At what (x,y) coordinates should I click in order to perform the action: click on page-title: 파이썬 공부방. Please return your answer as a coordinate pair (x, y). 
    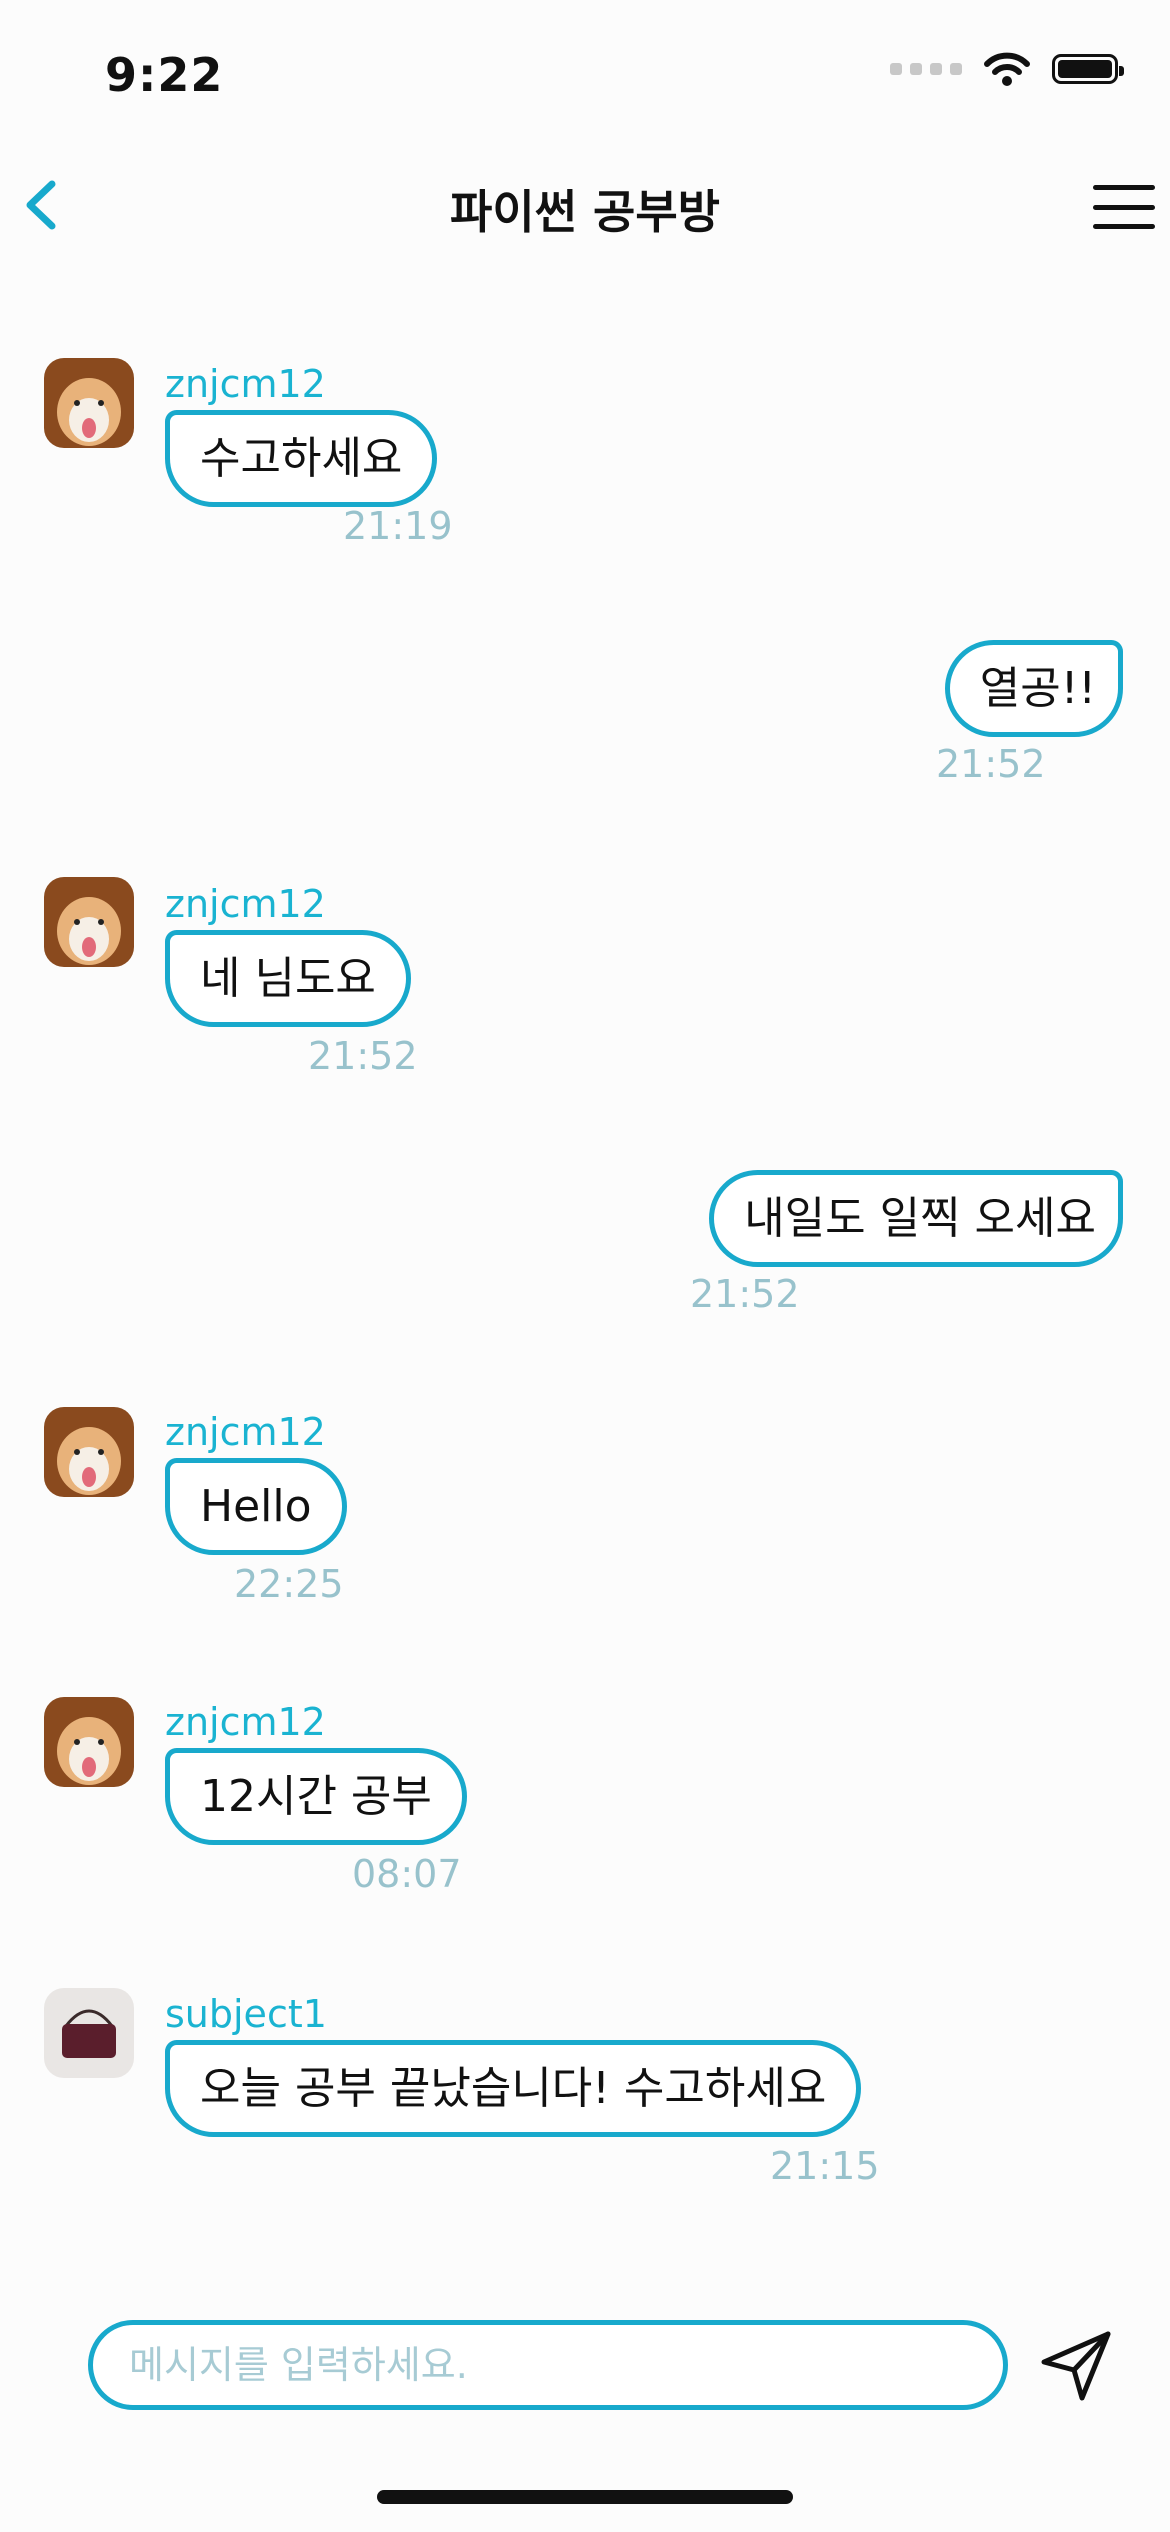
    Looking at the image, I should click on (585, 212).